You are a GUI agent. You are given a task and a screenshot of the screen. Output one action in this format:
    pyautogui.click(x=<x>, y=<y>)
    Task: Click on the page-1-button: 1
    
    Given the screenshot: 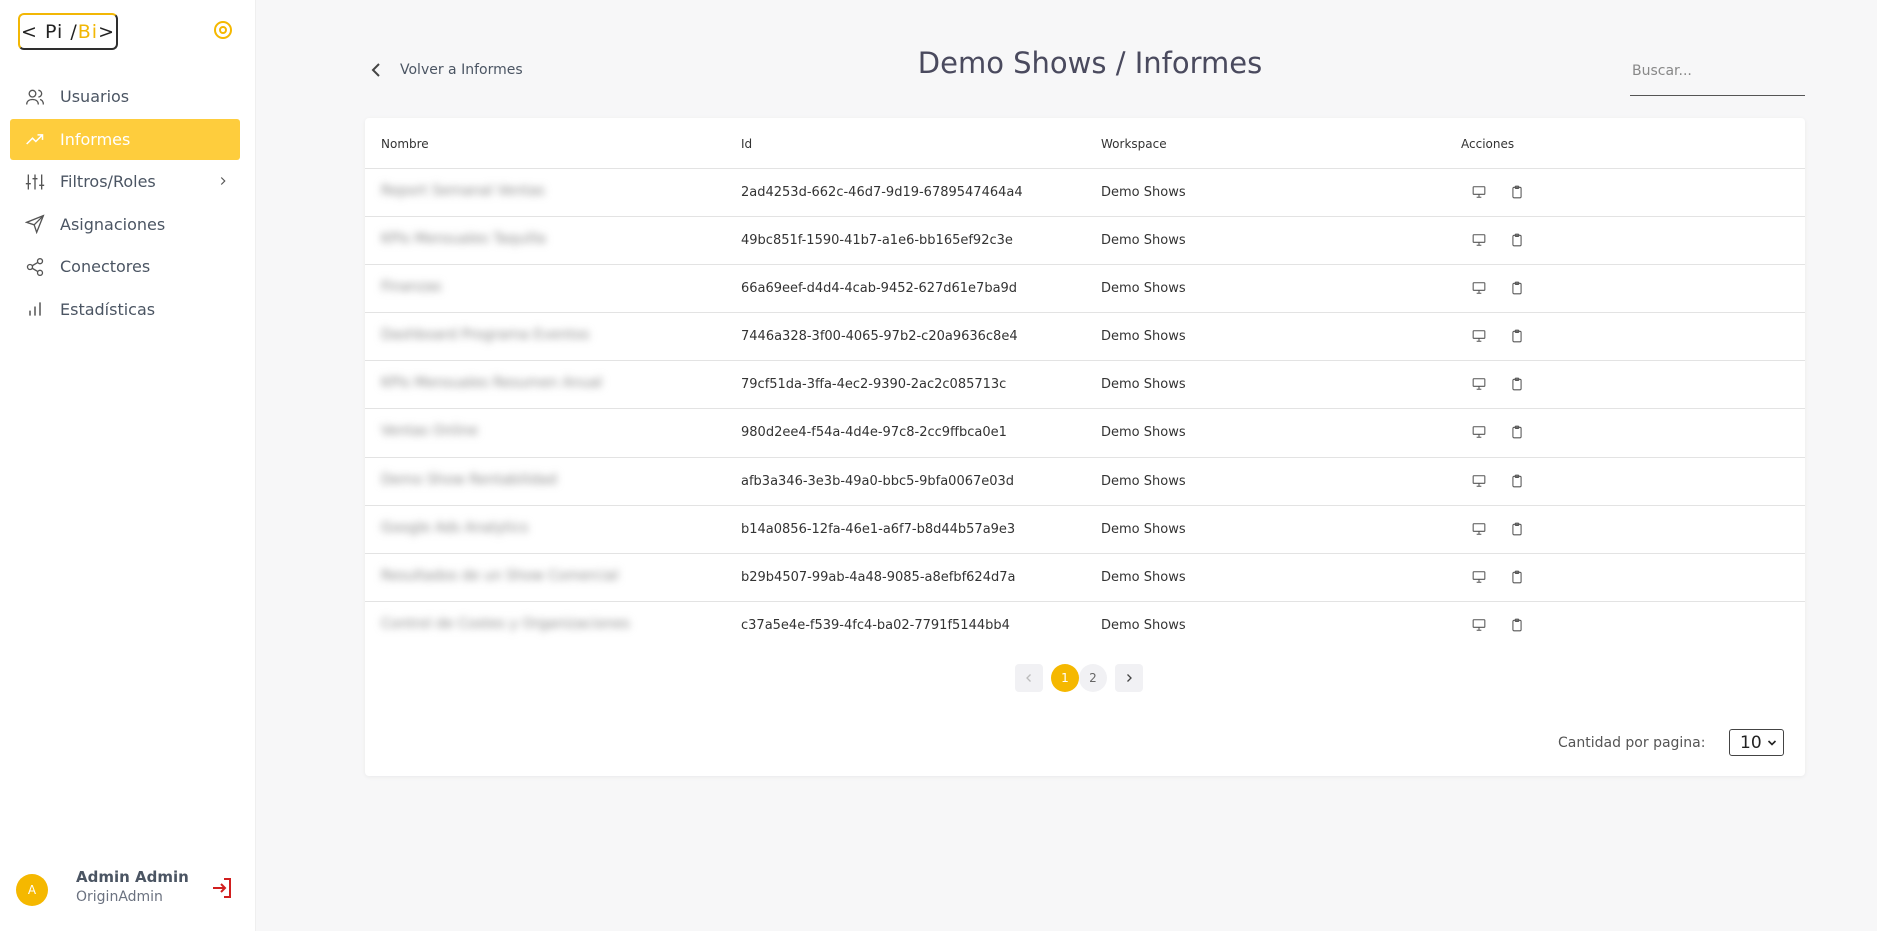 What is the action you would take?
    pyautogui.click(x=1065, y=678)
    